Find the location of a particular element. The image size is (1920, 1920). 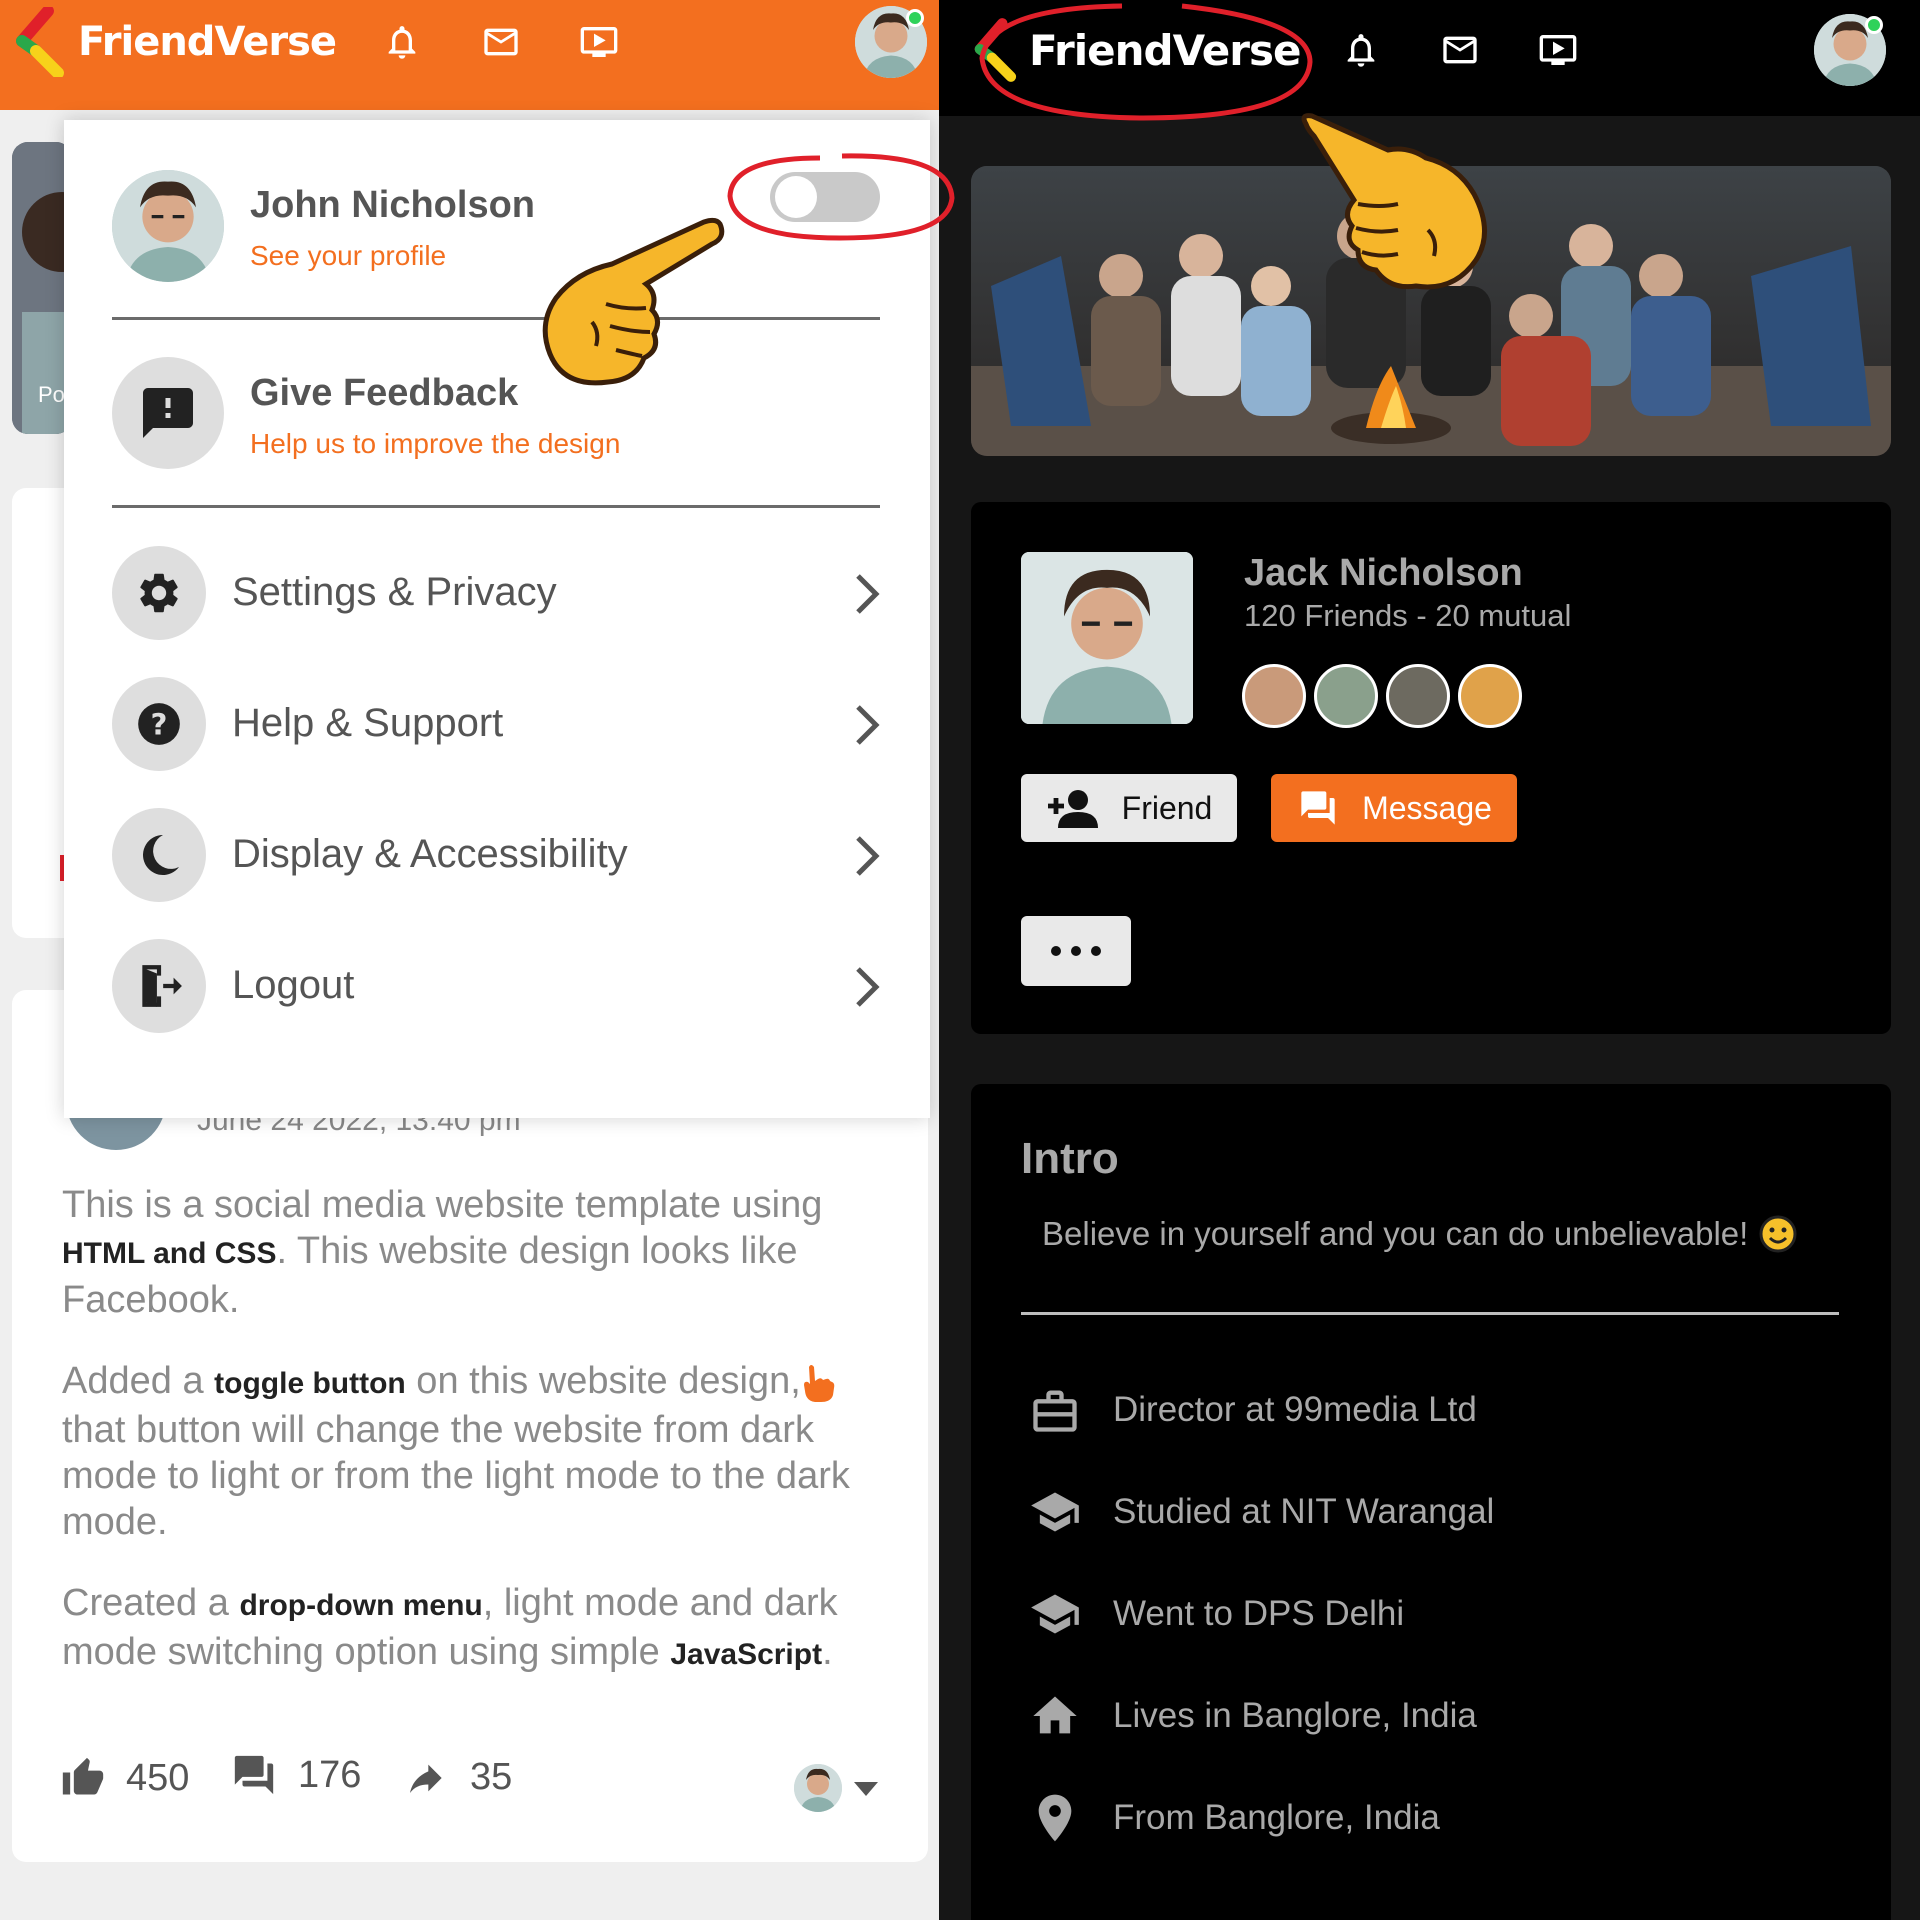

profile-name: Jack Nicholson is located at coordinates (1383, 573).